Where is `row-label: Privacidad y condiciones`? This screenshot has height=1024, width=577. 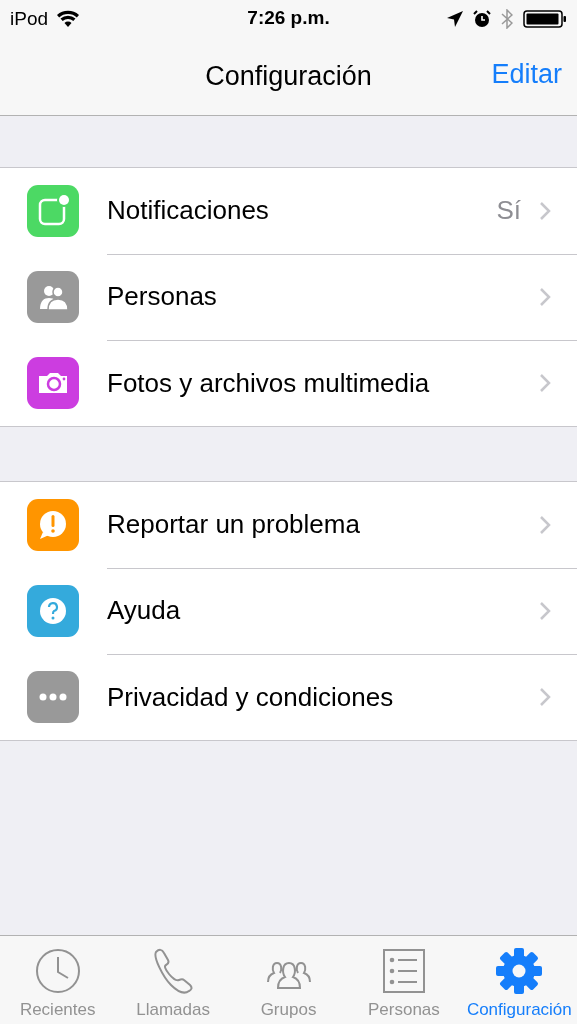
row-label: Privacidad y condiciones is located at coordinates (251, 697).